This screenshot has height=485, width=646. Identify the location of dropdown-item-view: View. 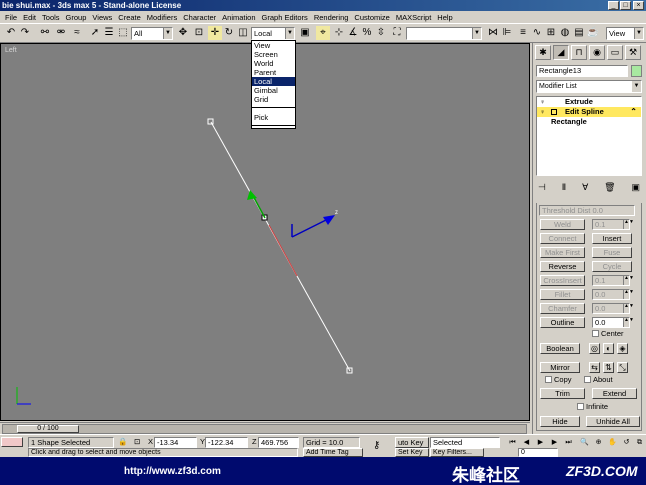
(273, 45).